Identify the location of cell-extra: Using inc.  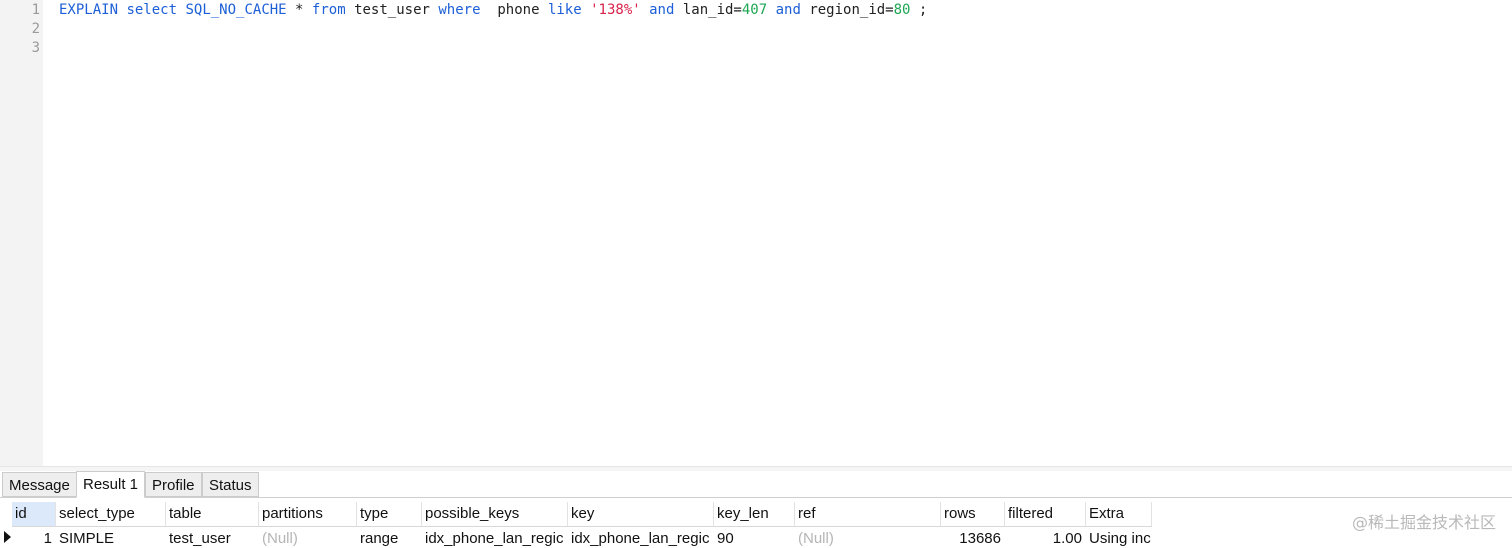
(1119, 538).